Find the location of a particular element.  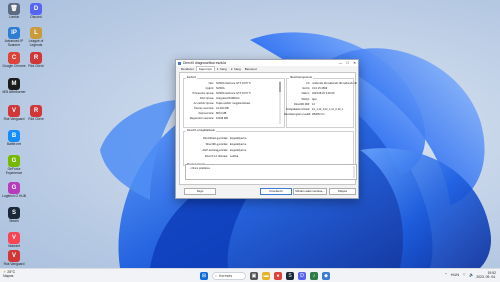

notes-scrollbar is located at coordinates (354, 172).